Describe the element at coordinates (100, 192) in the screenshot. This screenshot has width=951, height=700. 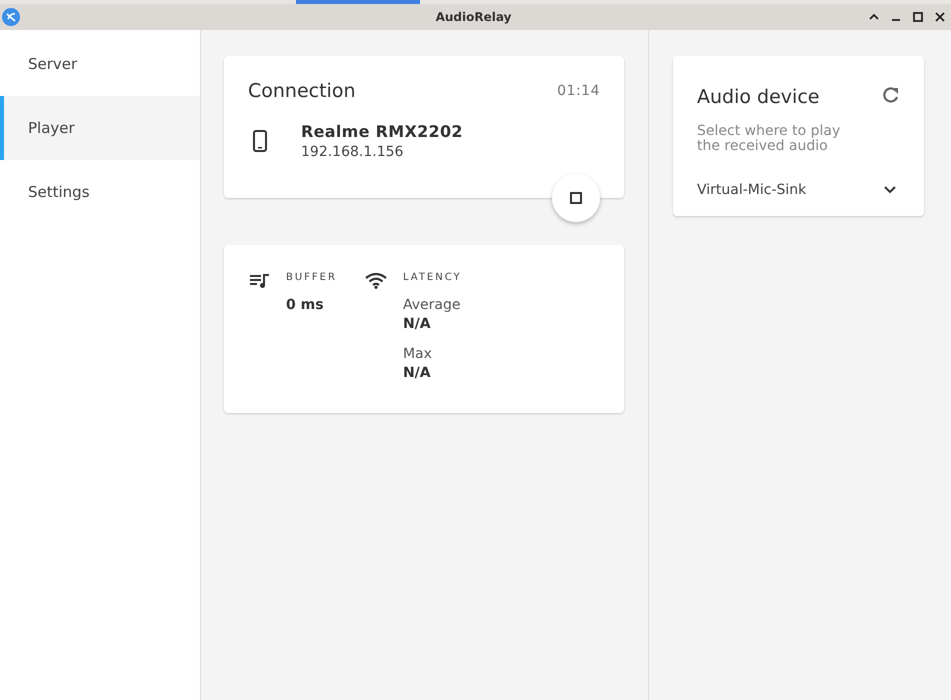
I see `sidebar-item: Settings` at that location.